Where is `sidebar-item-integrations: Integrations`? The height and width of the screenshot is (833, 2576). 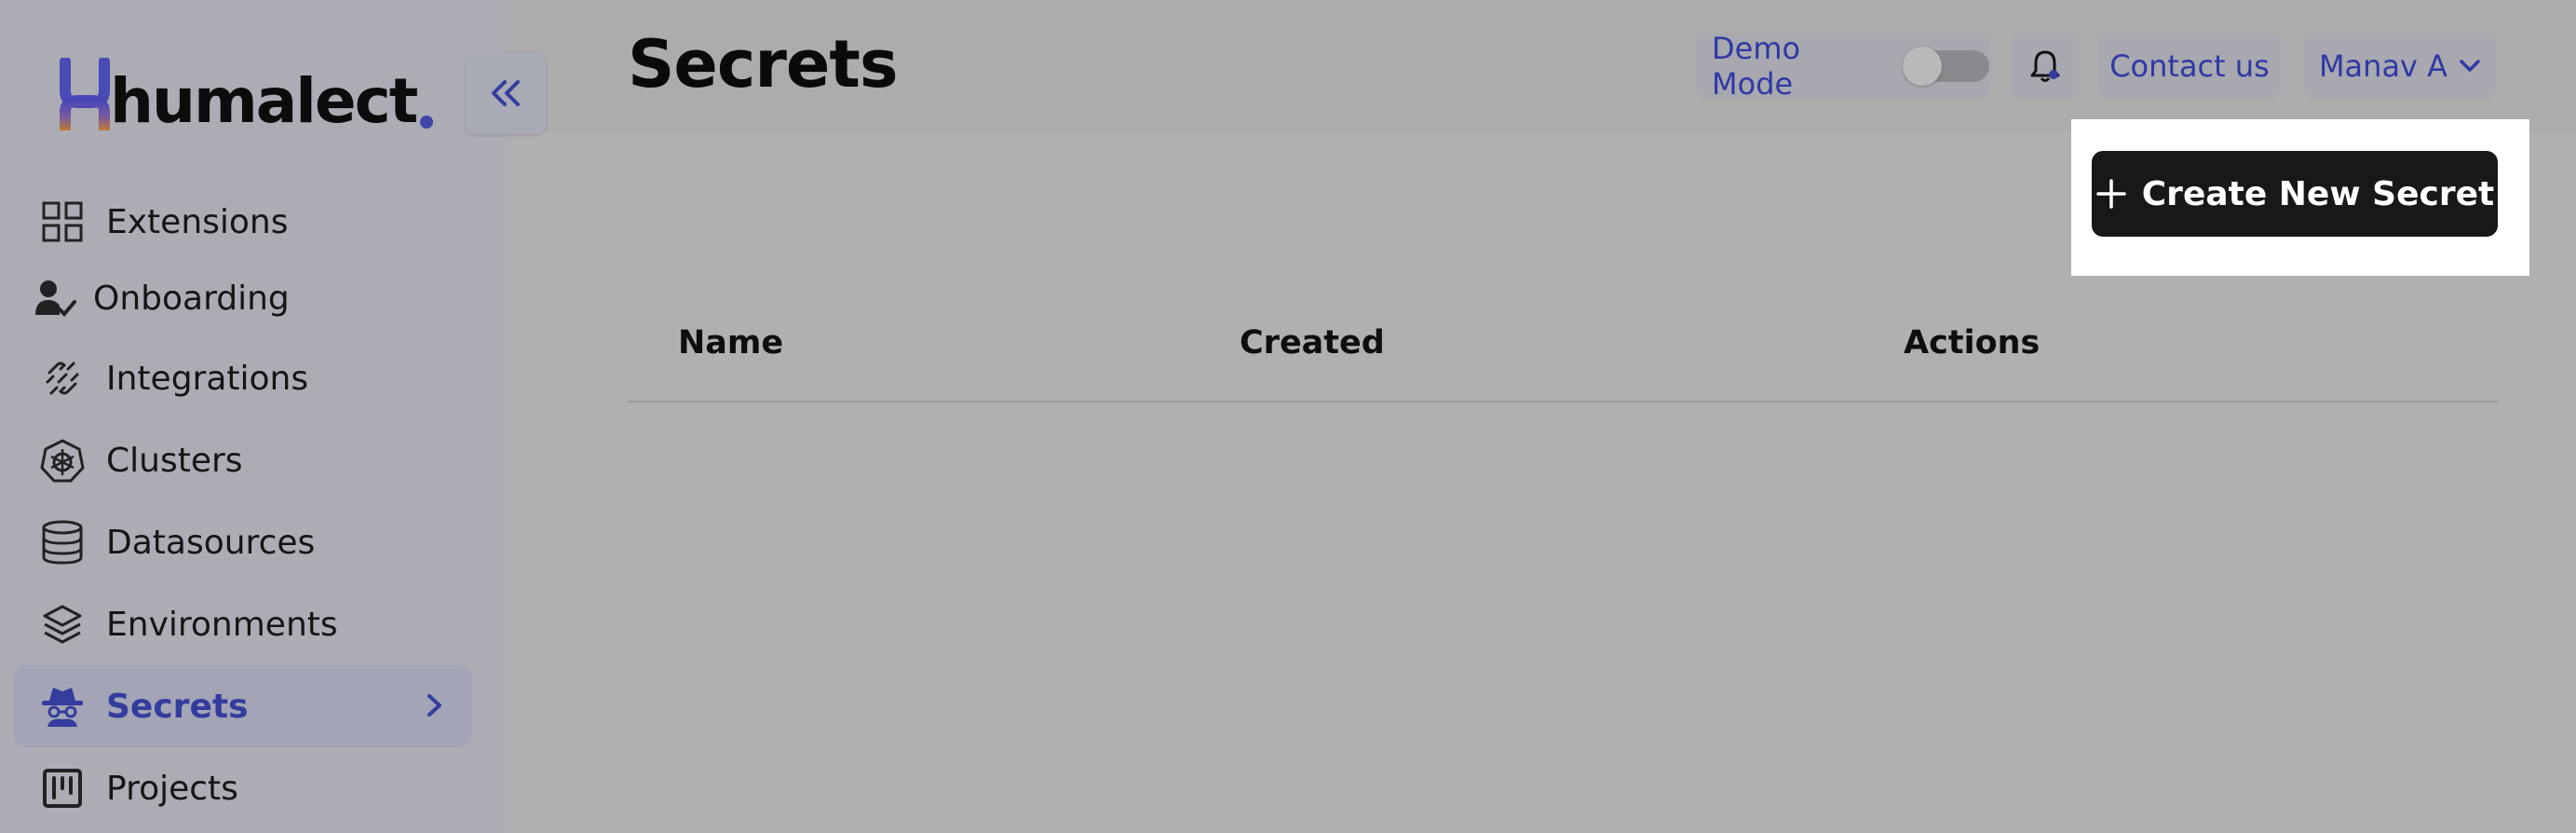 sidebar-item-integrations: Integrations is located at coordinates (242, 378).